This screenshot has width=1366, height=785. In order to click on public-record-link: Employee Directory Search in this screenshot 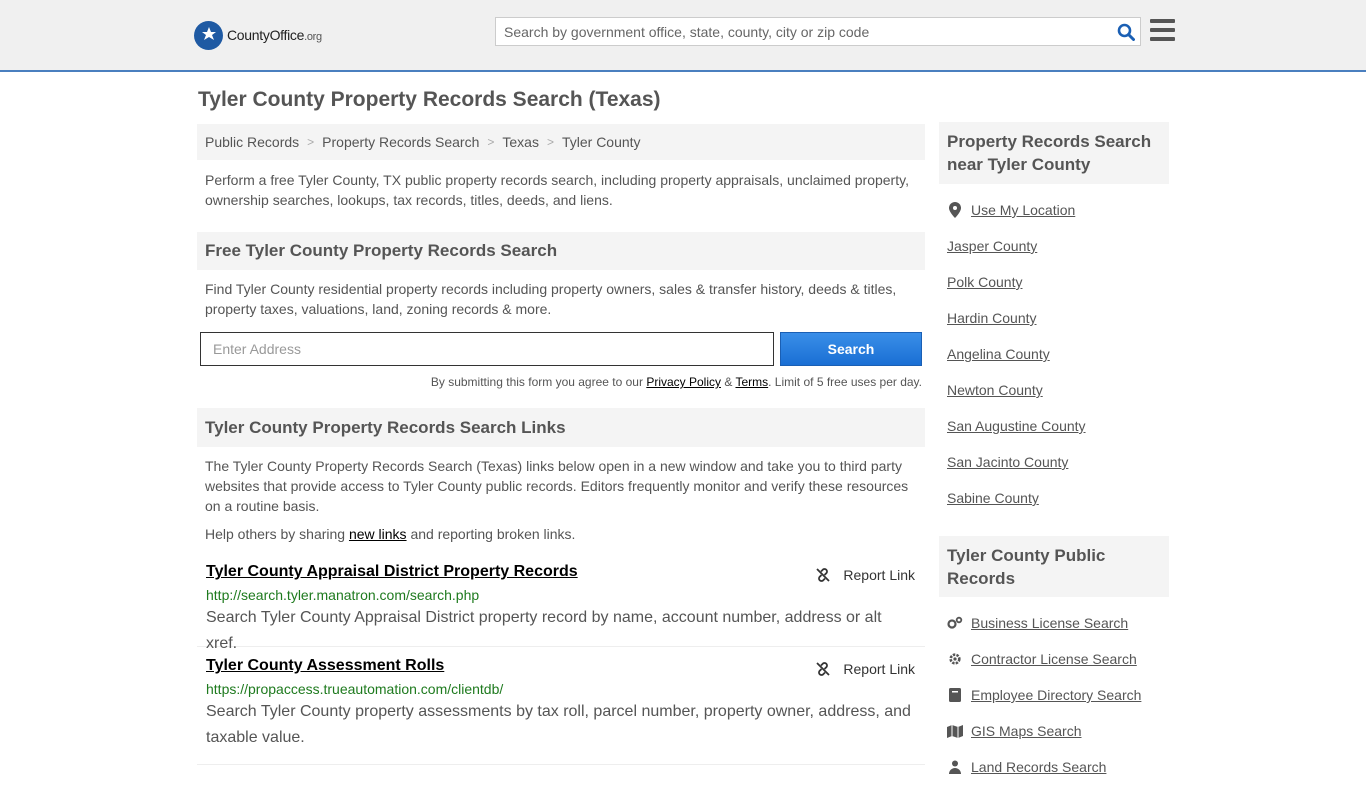, I will do `click(1056, 695)`.